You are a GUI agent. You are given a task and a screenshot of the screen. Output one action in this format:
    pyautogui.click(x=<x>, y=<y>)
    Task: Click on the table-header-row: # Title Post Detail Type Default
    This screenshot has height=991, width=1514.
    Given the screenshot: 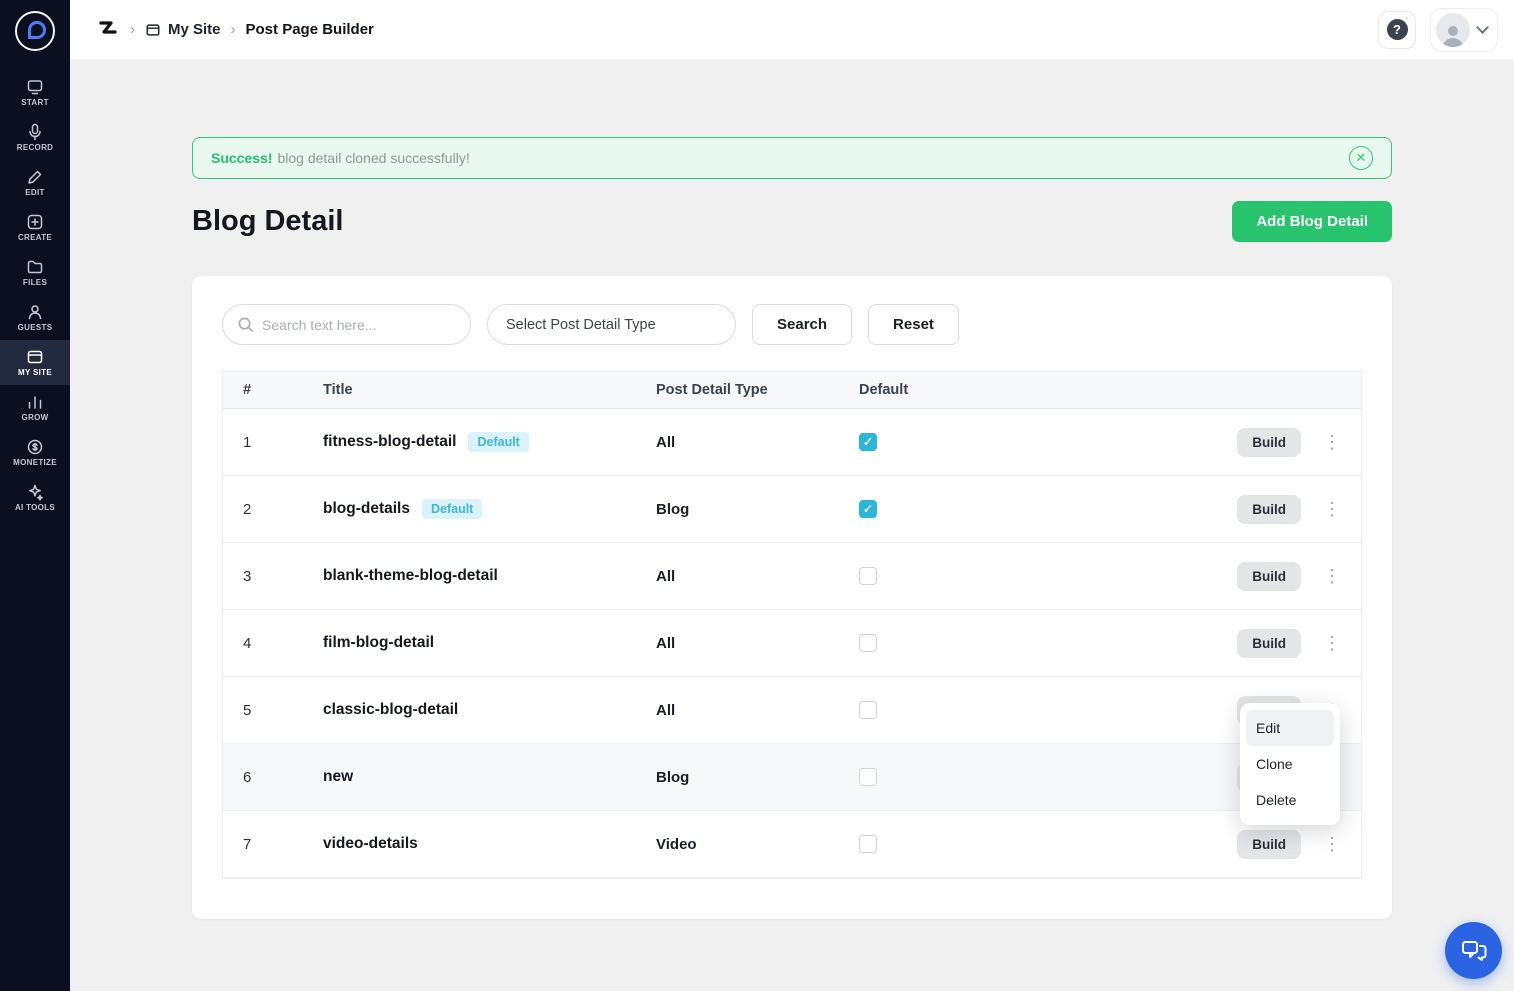 What is the action you would take?
    pyautogui.click(x=792, y=390)
    